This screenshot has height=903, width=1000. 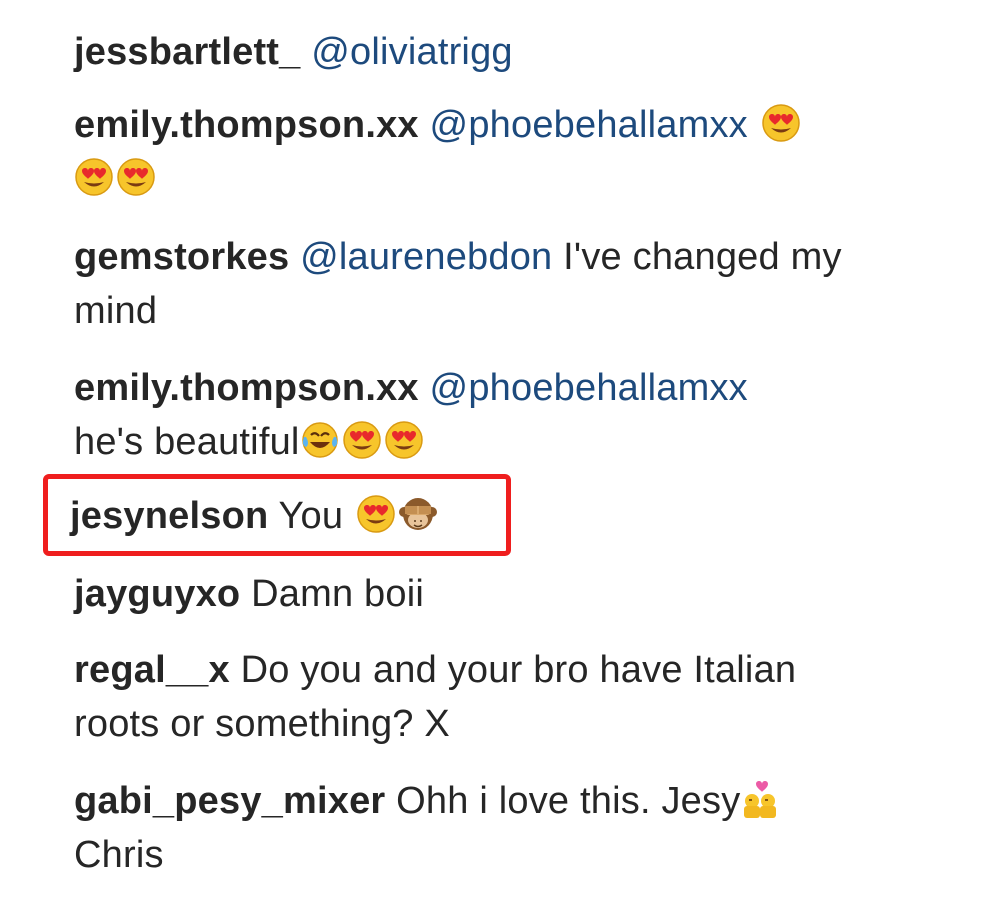 What do you see at coordinates (320, 440) in the screenshot?
I see `tears-of-joy-icon` at bounding box center [320, 440].